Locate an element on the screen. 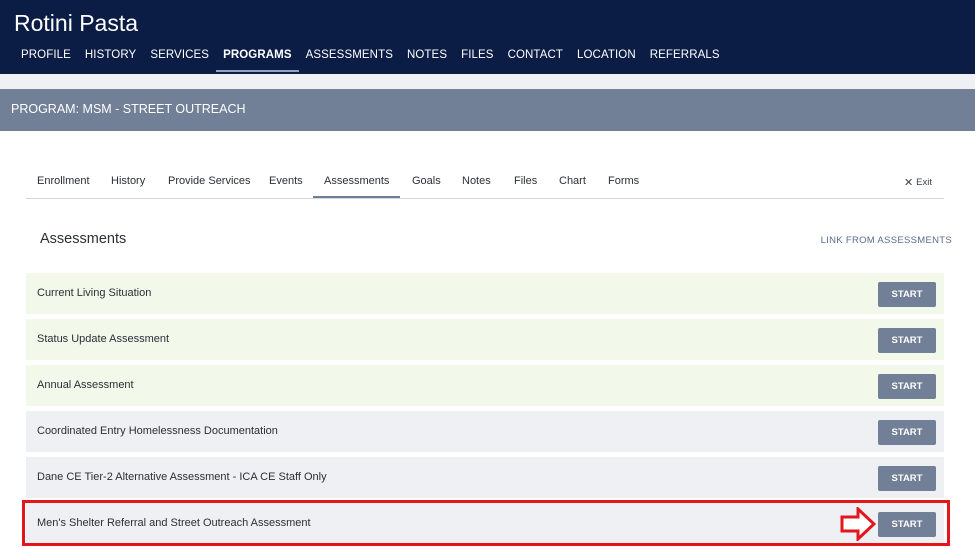 This screenshot has height=549, width=975. topnav-history: HISTORY is located at coordinates (110, 58).